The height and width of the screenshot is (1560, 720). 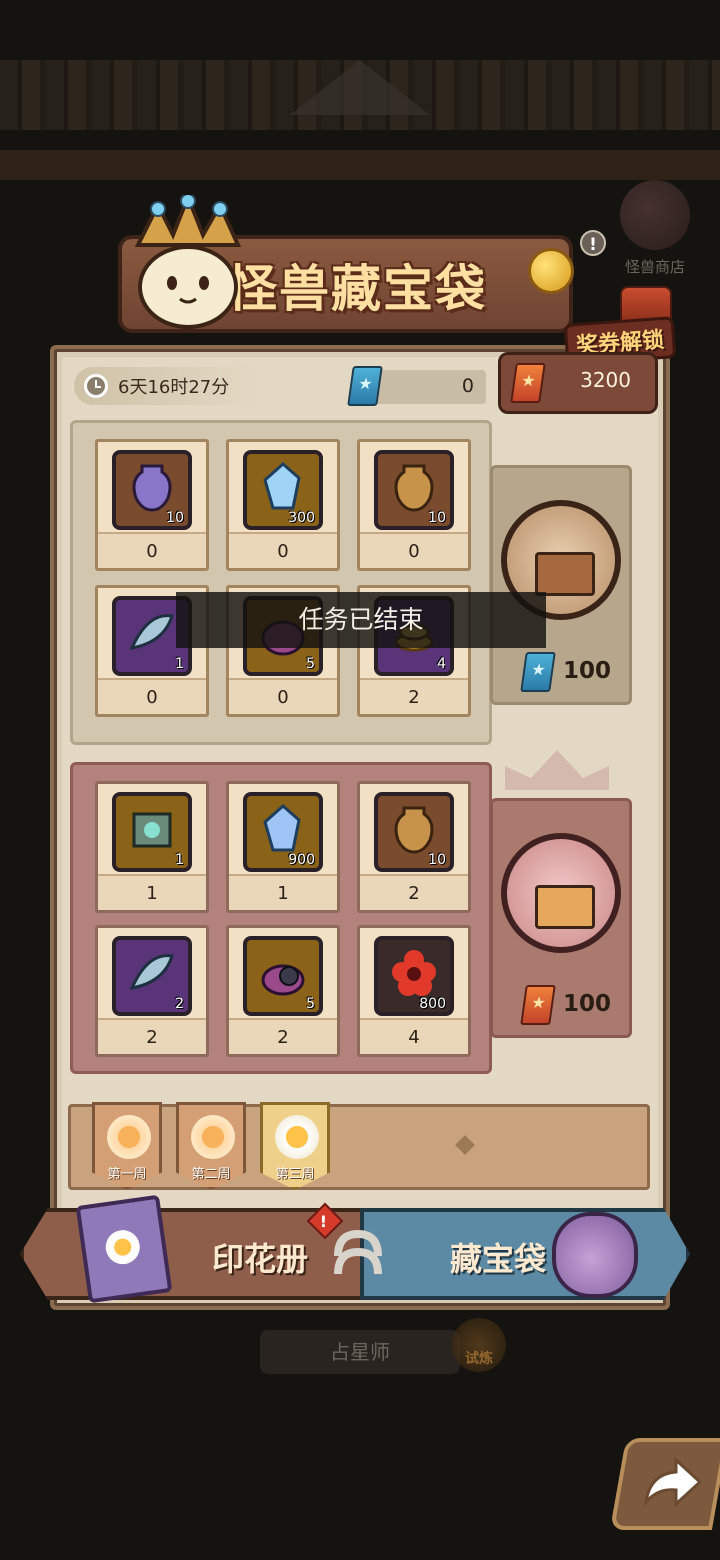 I want to click on magic-book-icon: 1, so click(x=152, y=832).